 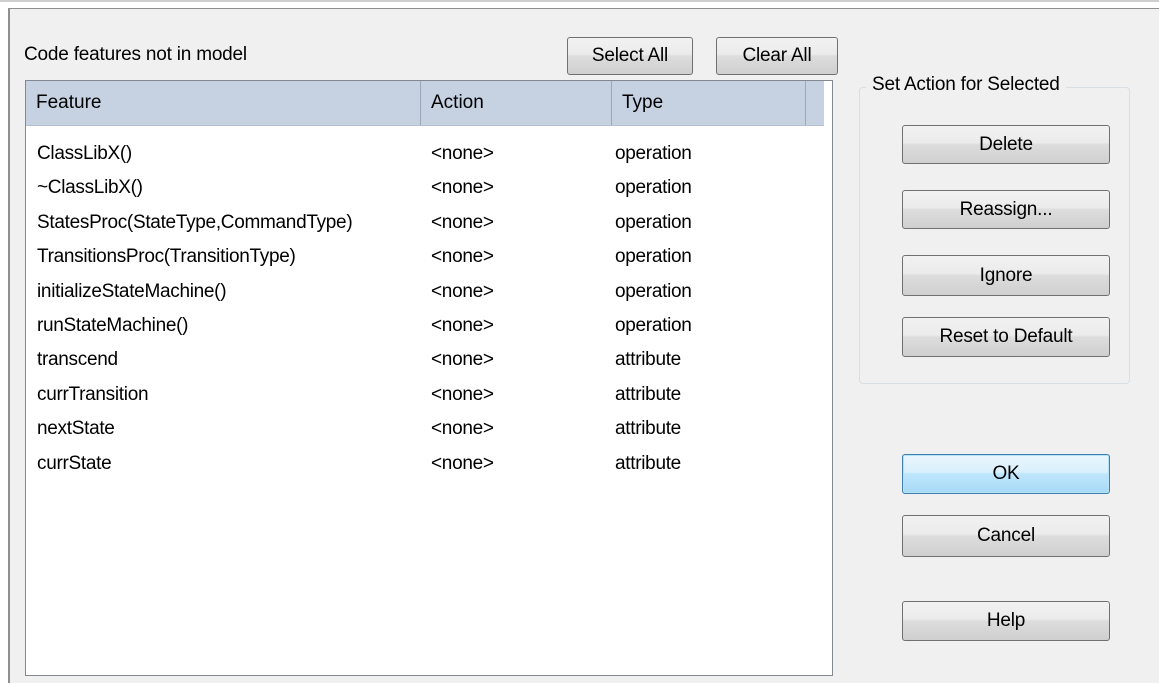 I want to click on clear-all-button: Clear All, so click(x=777, y=56).